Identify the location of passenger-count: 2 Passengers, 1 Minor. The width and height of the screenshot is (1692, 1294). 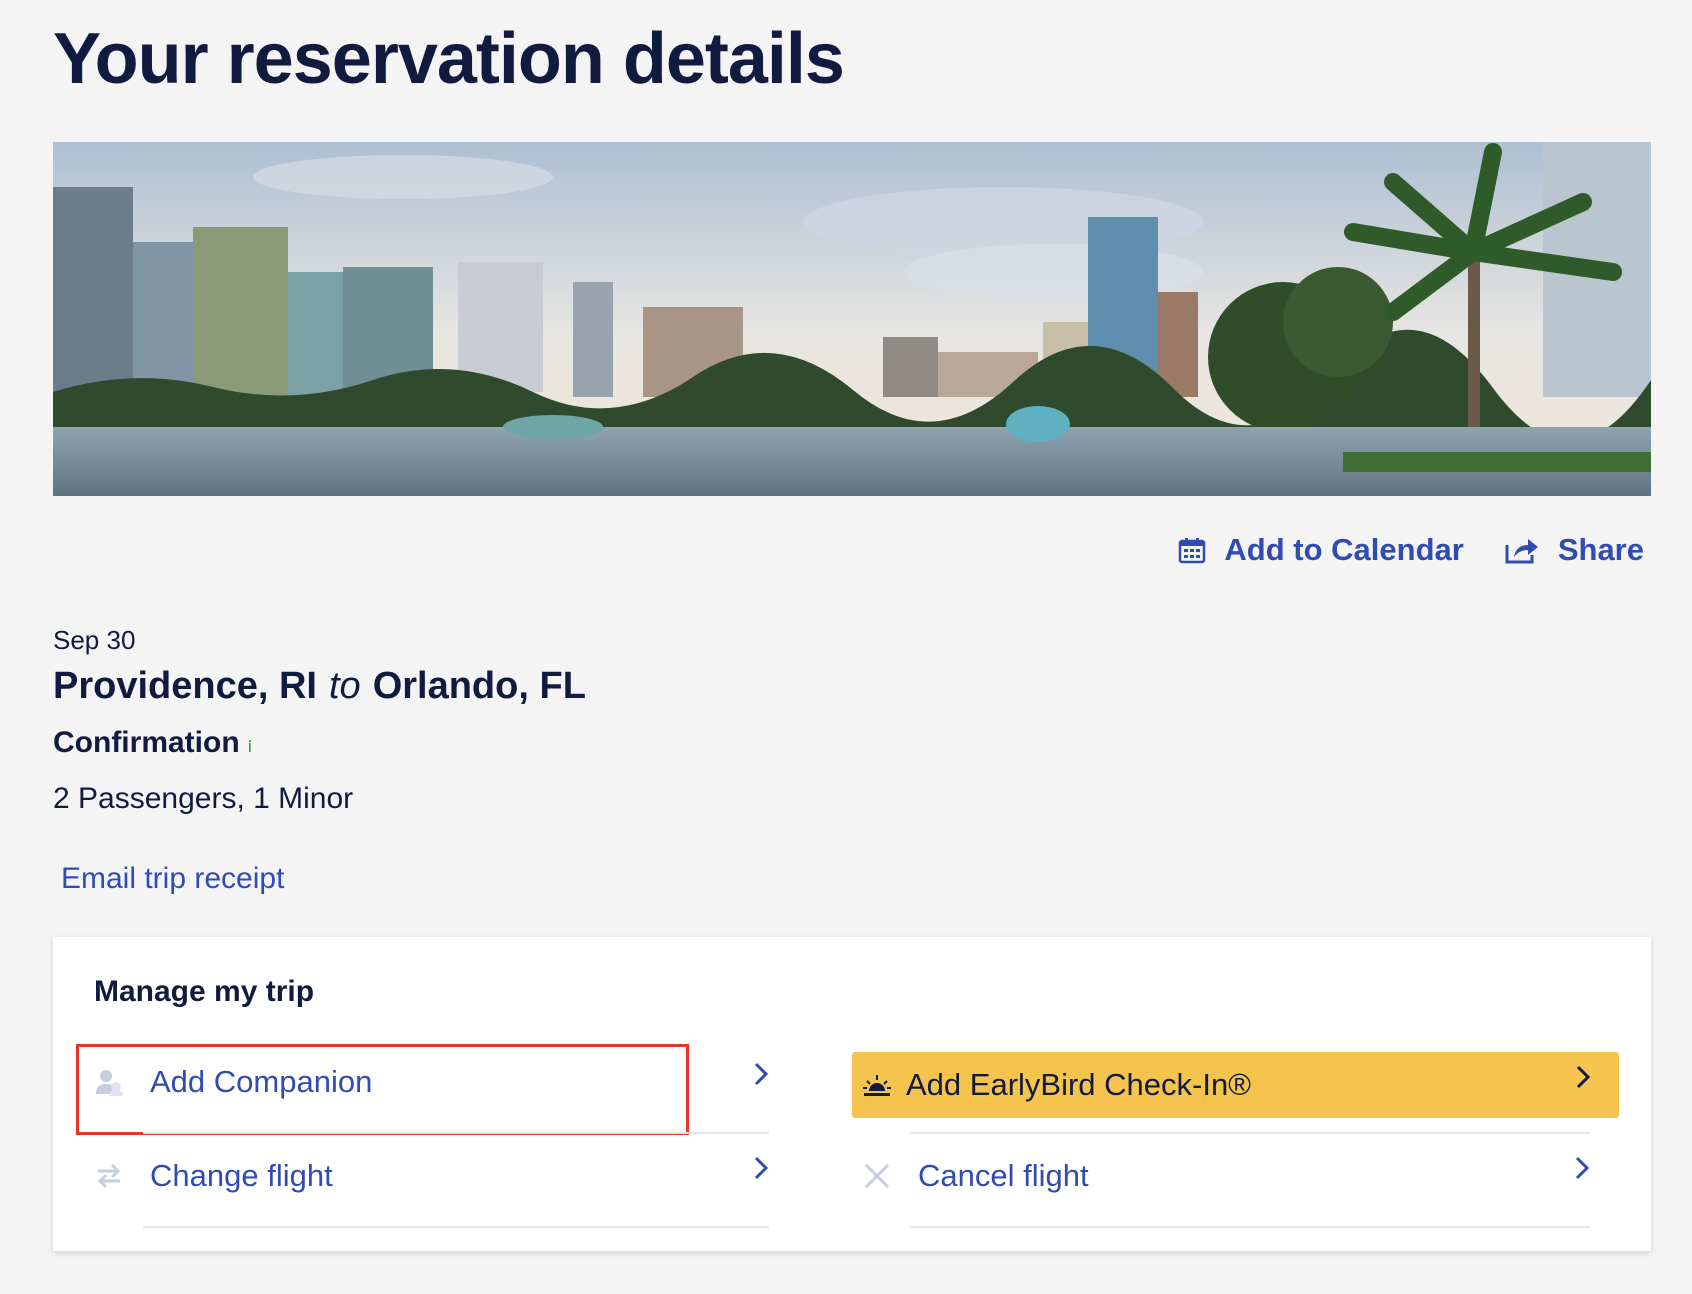
(203, 798).